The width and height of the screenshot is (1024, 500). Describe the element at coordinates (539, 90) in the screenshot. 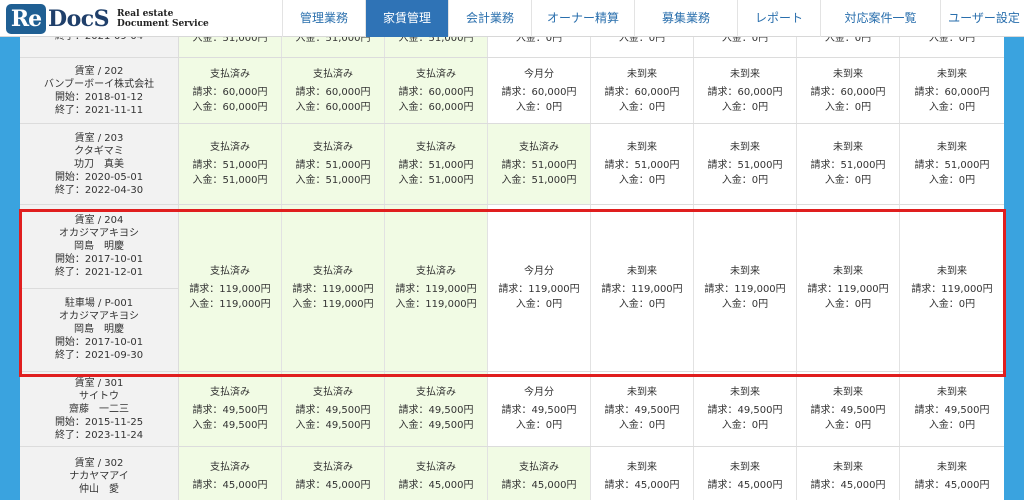

I see `rent-cell: 今月分 請求：60,000円 入金：0円` at that location.